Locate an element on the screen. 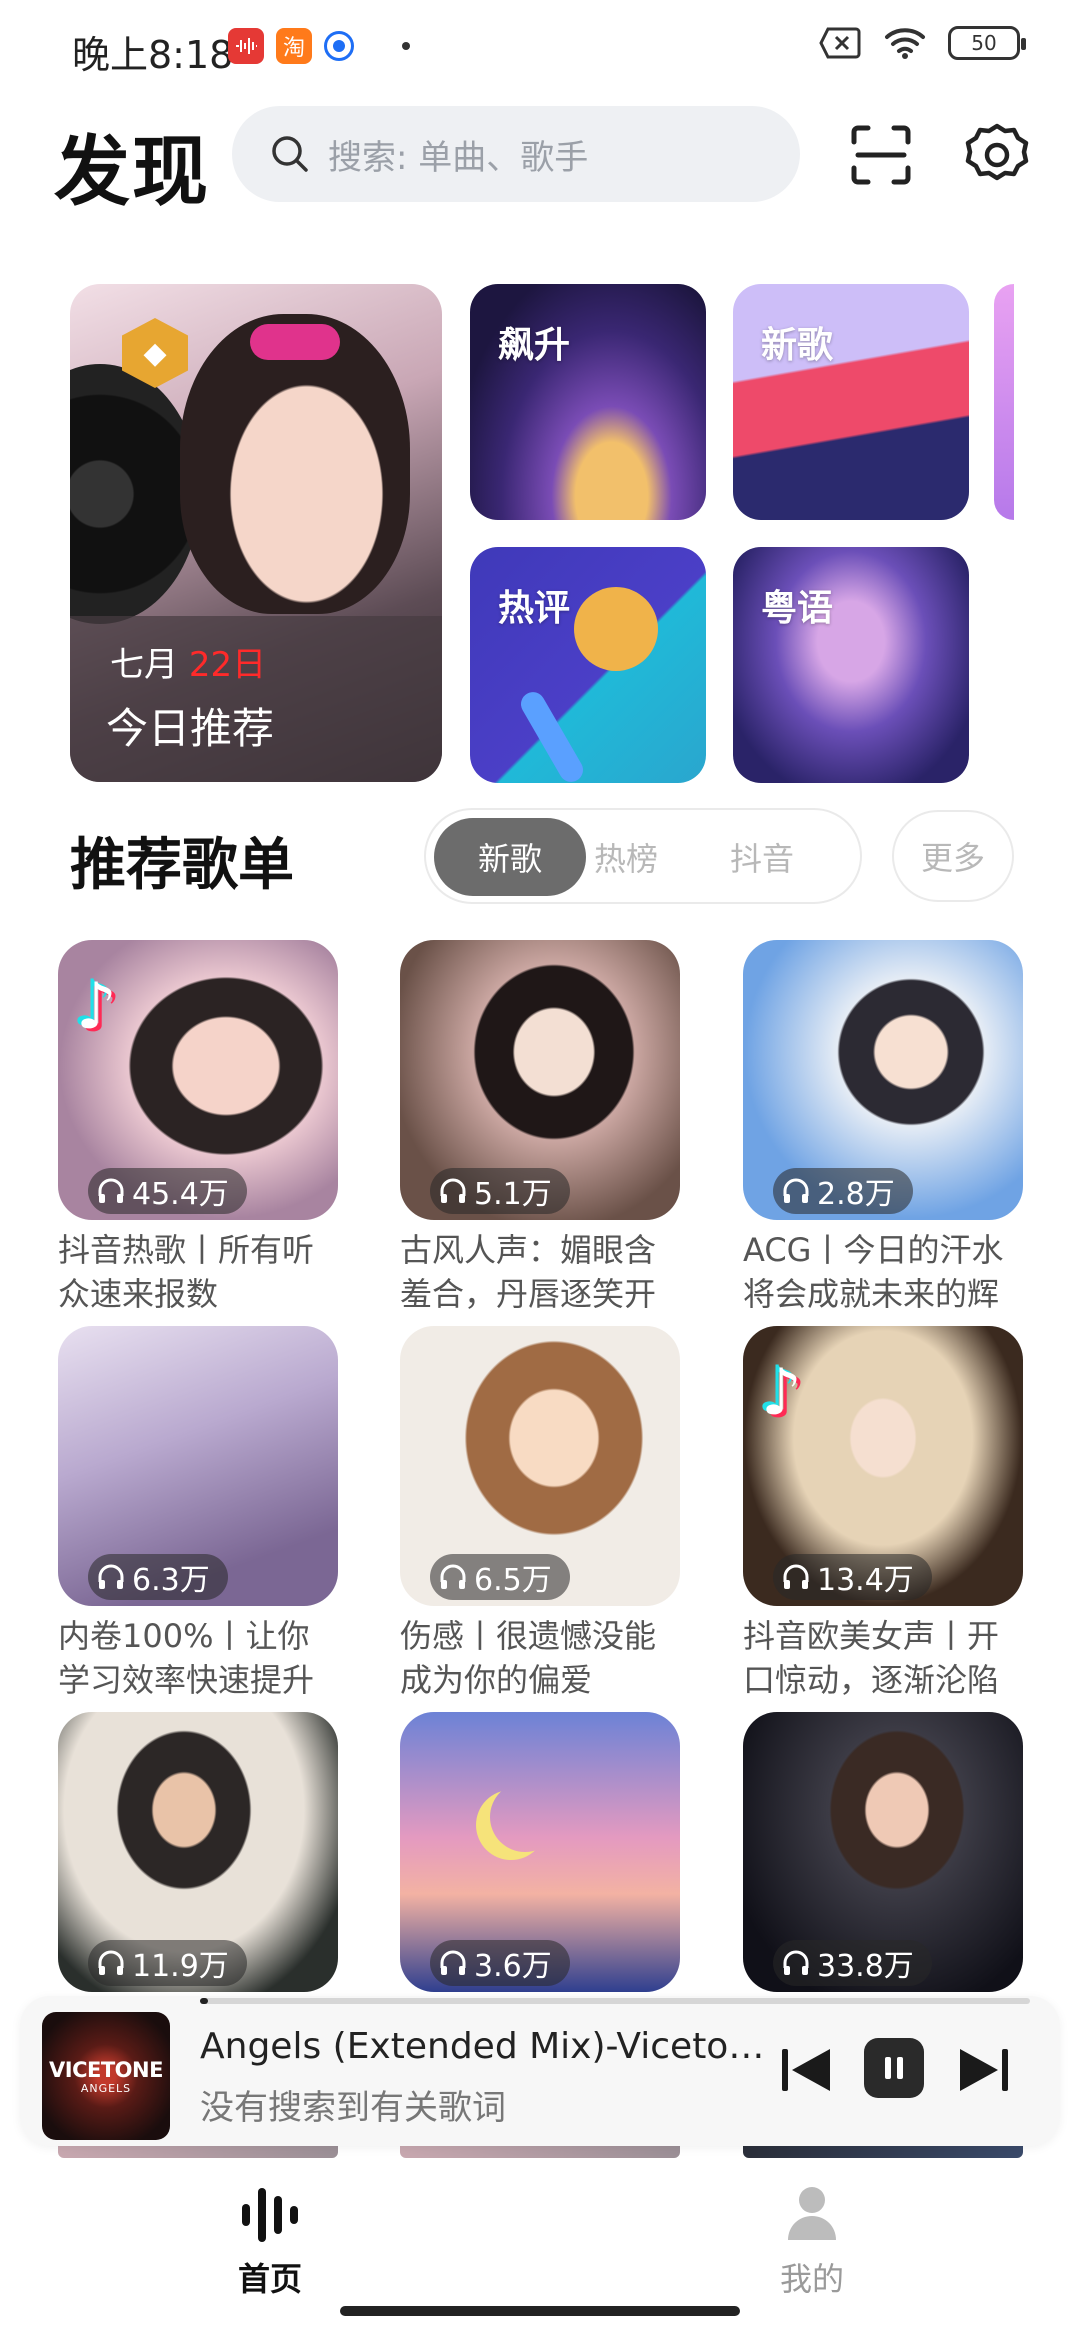 Image resolution: width=1080 pixels, height=2340 pixels. taobao-app-icon: 淘 is located at coordinates (294, 46).